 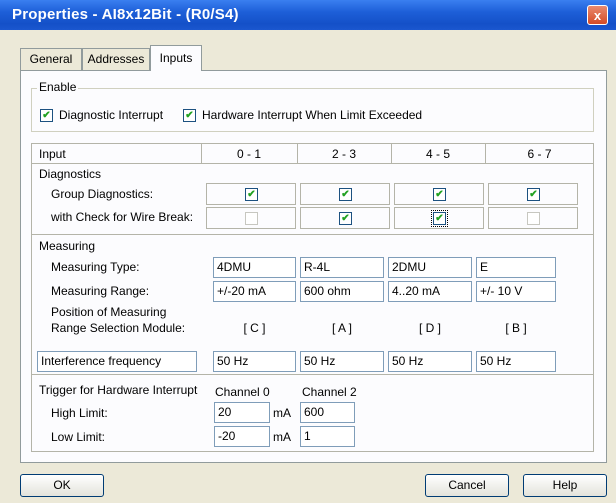 I want to click on high-limit-channel-a: 20, so click(x=242, y=412).